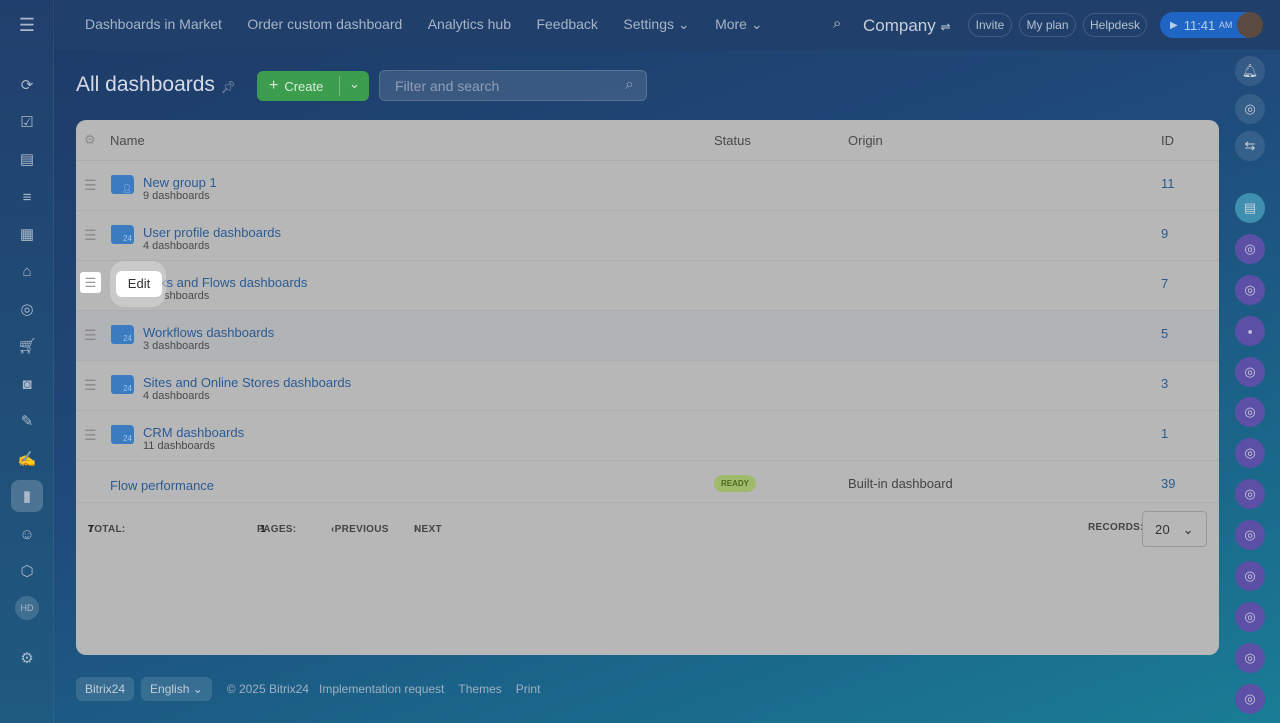 Image resolution: width=1280 pixels, height=723 pixels. I want to click on table-row: ☰ 24 CRM dashboards 11 dashboards 1, so click(647, 436).